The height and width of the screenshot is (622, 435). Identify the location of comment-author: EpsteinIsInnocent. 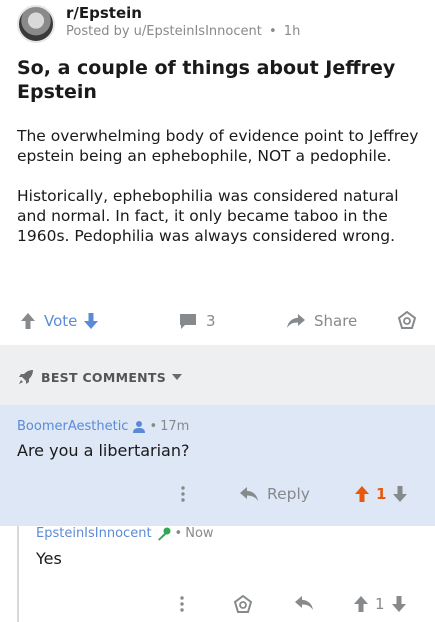
(94, 533).